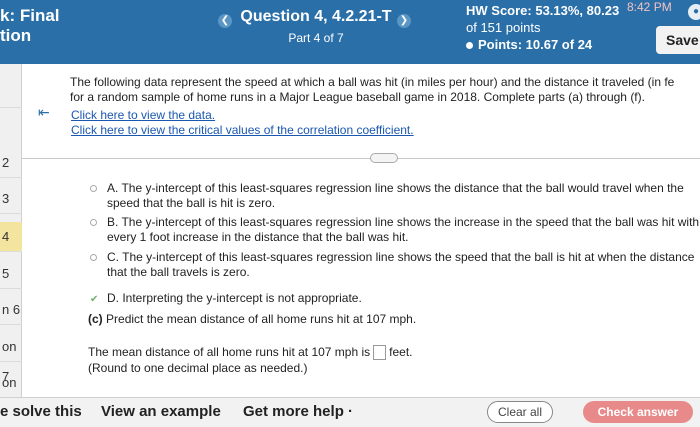  I want to click on section-divider, so click(361, 158).